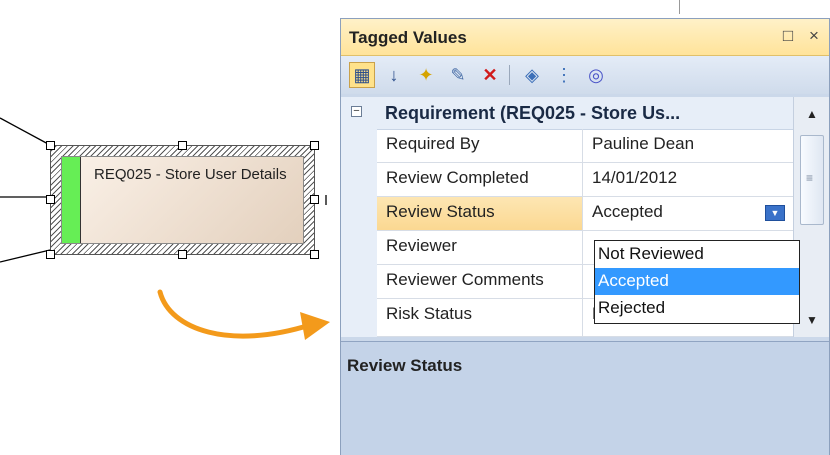 Image resolution: width=830 pixels, height=455 pixels. What do you see at coordinates (426, 75) in the screenshot?
I see `new-tag-icon: ✦` at bounding box center [426, 75].